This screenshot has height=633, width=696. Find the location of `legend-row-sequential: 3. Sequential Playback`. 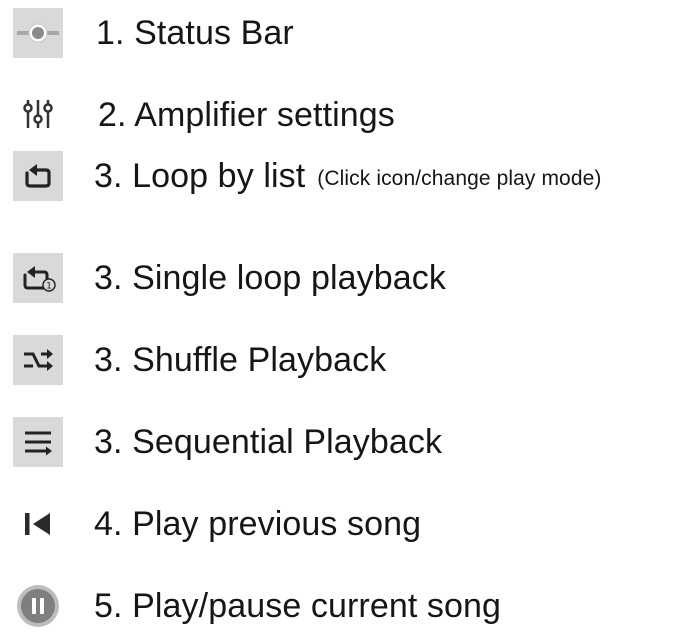

legend-row-sequential: 3. Sequential Playback is located at coordinates (348, 439).